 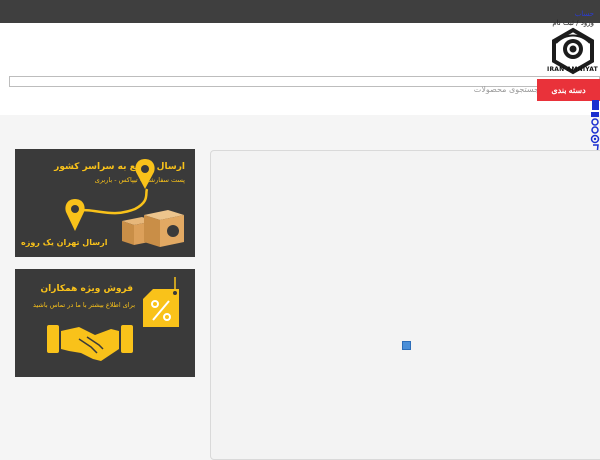 I want to click on category-button: دسته بندی, so click(x=568, y=90).